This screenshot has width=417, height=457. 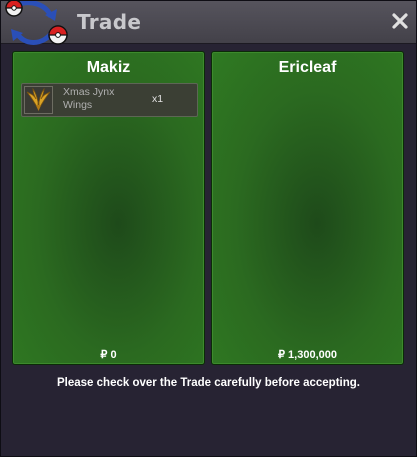 I want to click on item-name: Xmas Jynx Wings, so click(x=89, y=98).